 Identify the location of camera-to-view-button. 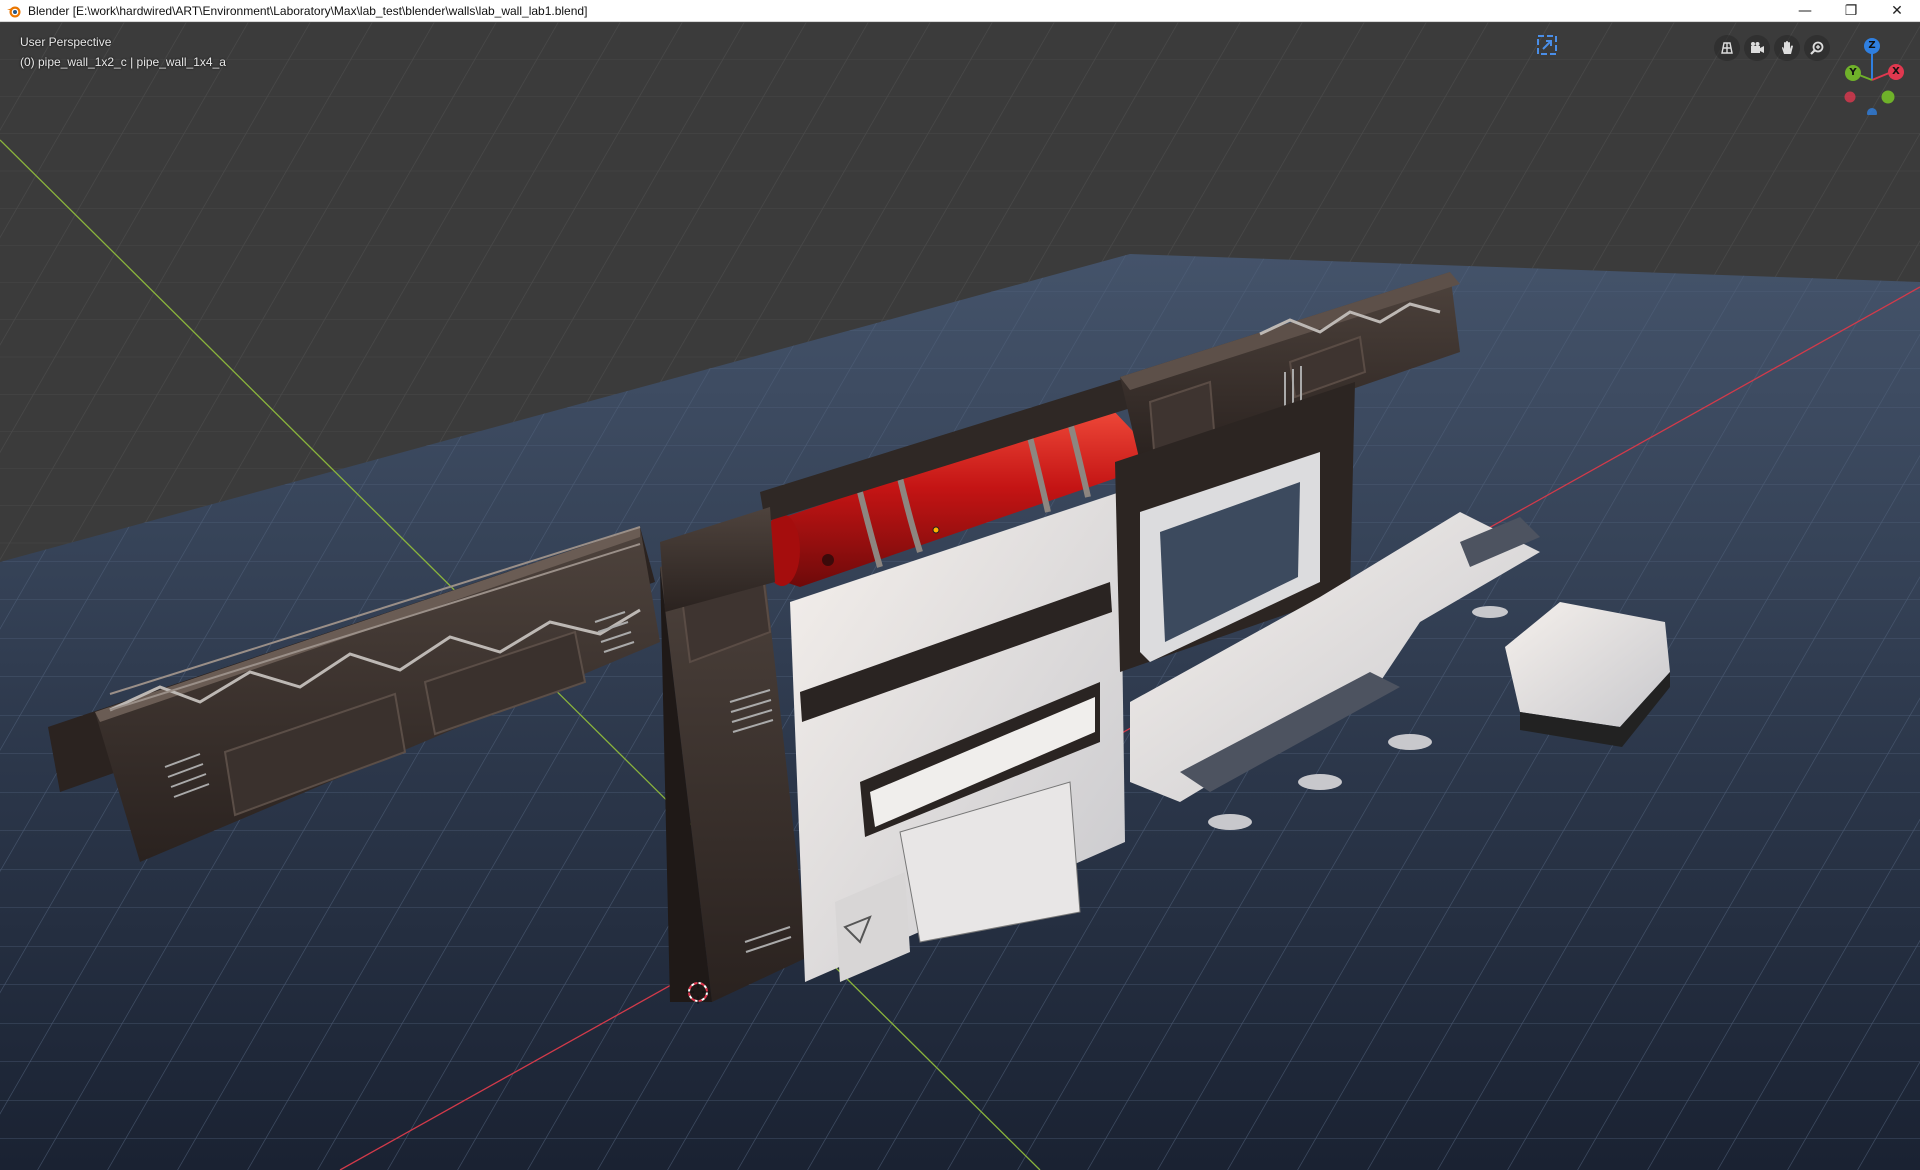
(1547, 45).